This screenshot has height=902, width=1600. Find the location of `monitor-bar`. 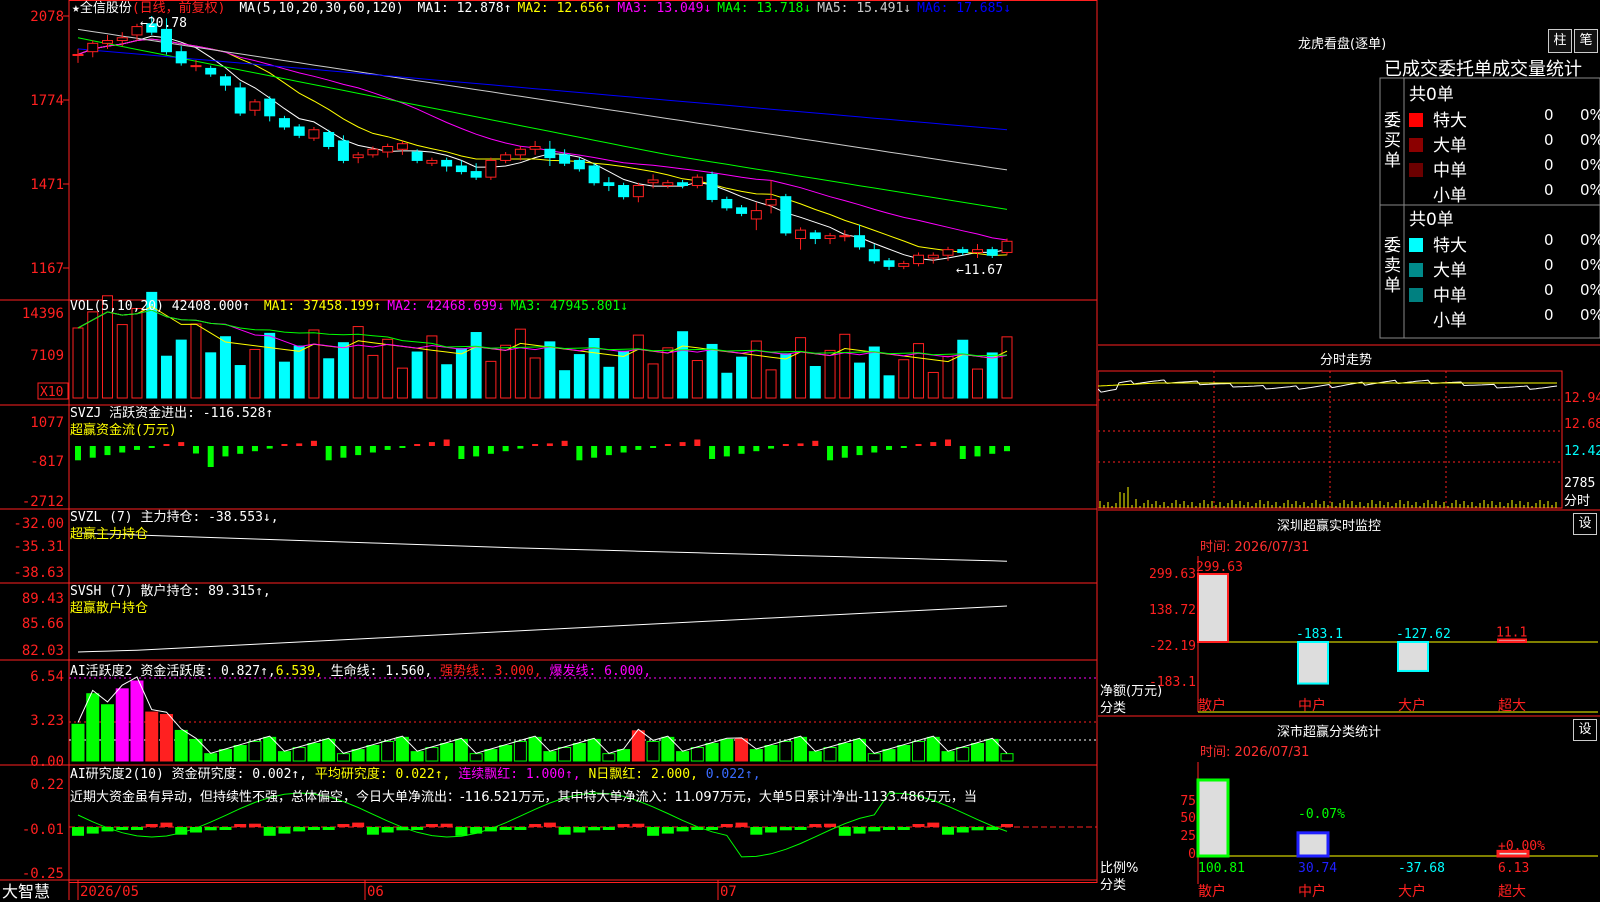

monitor-bar is located at coordinates (1213, 608).